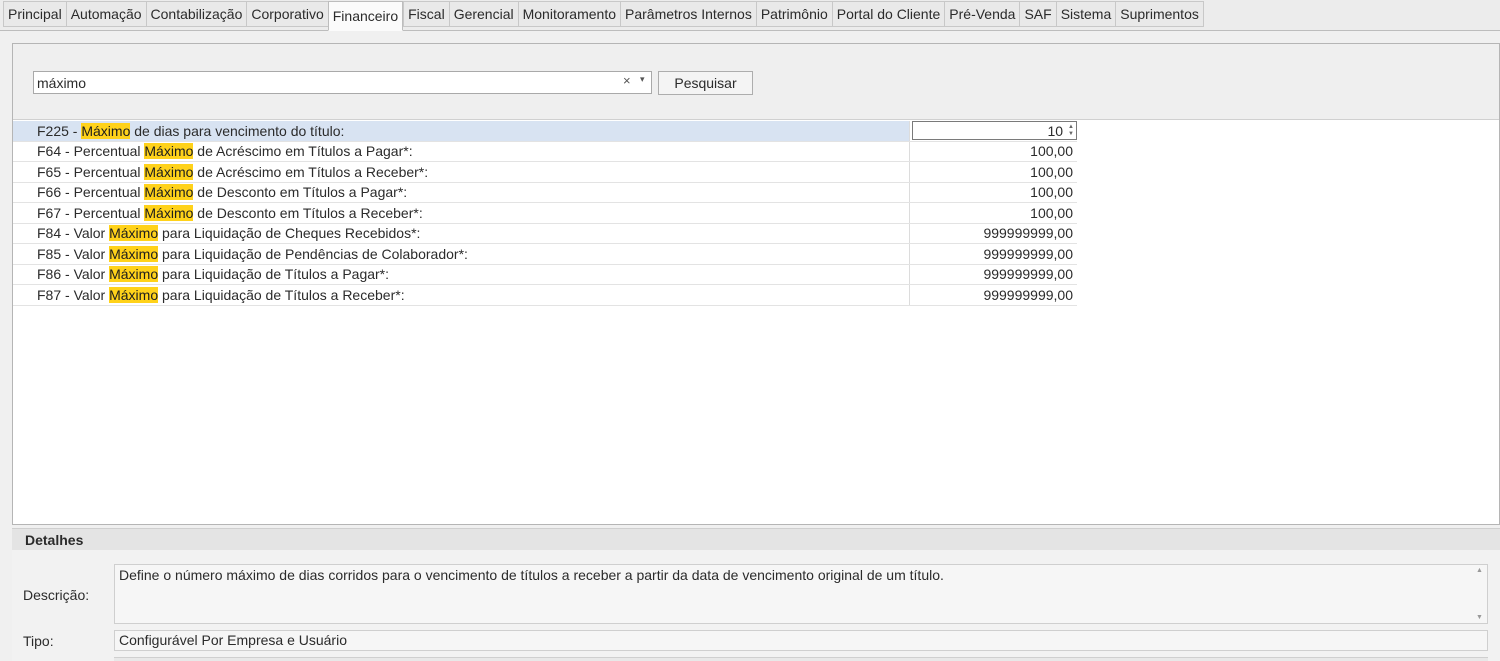 The height and width of the screenshot is (661, 1500). I want to click on tab-automacao: Automação, so click(105, 14).